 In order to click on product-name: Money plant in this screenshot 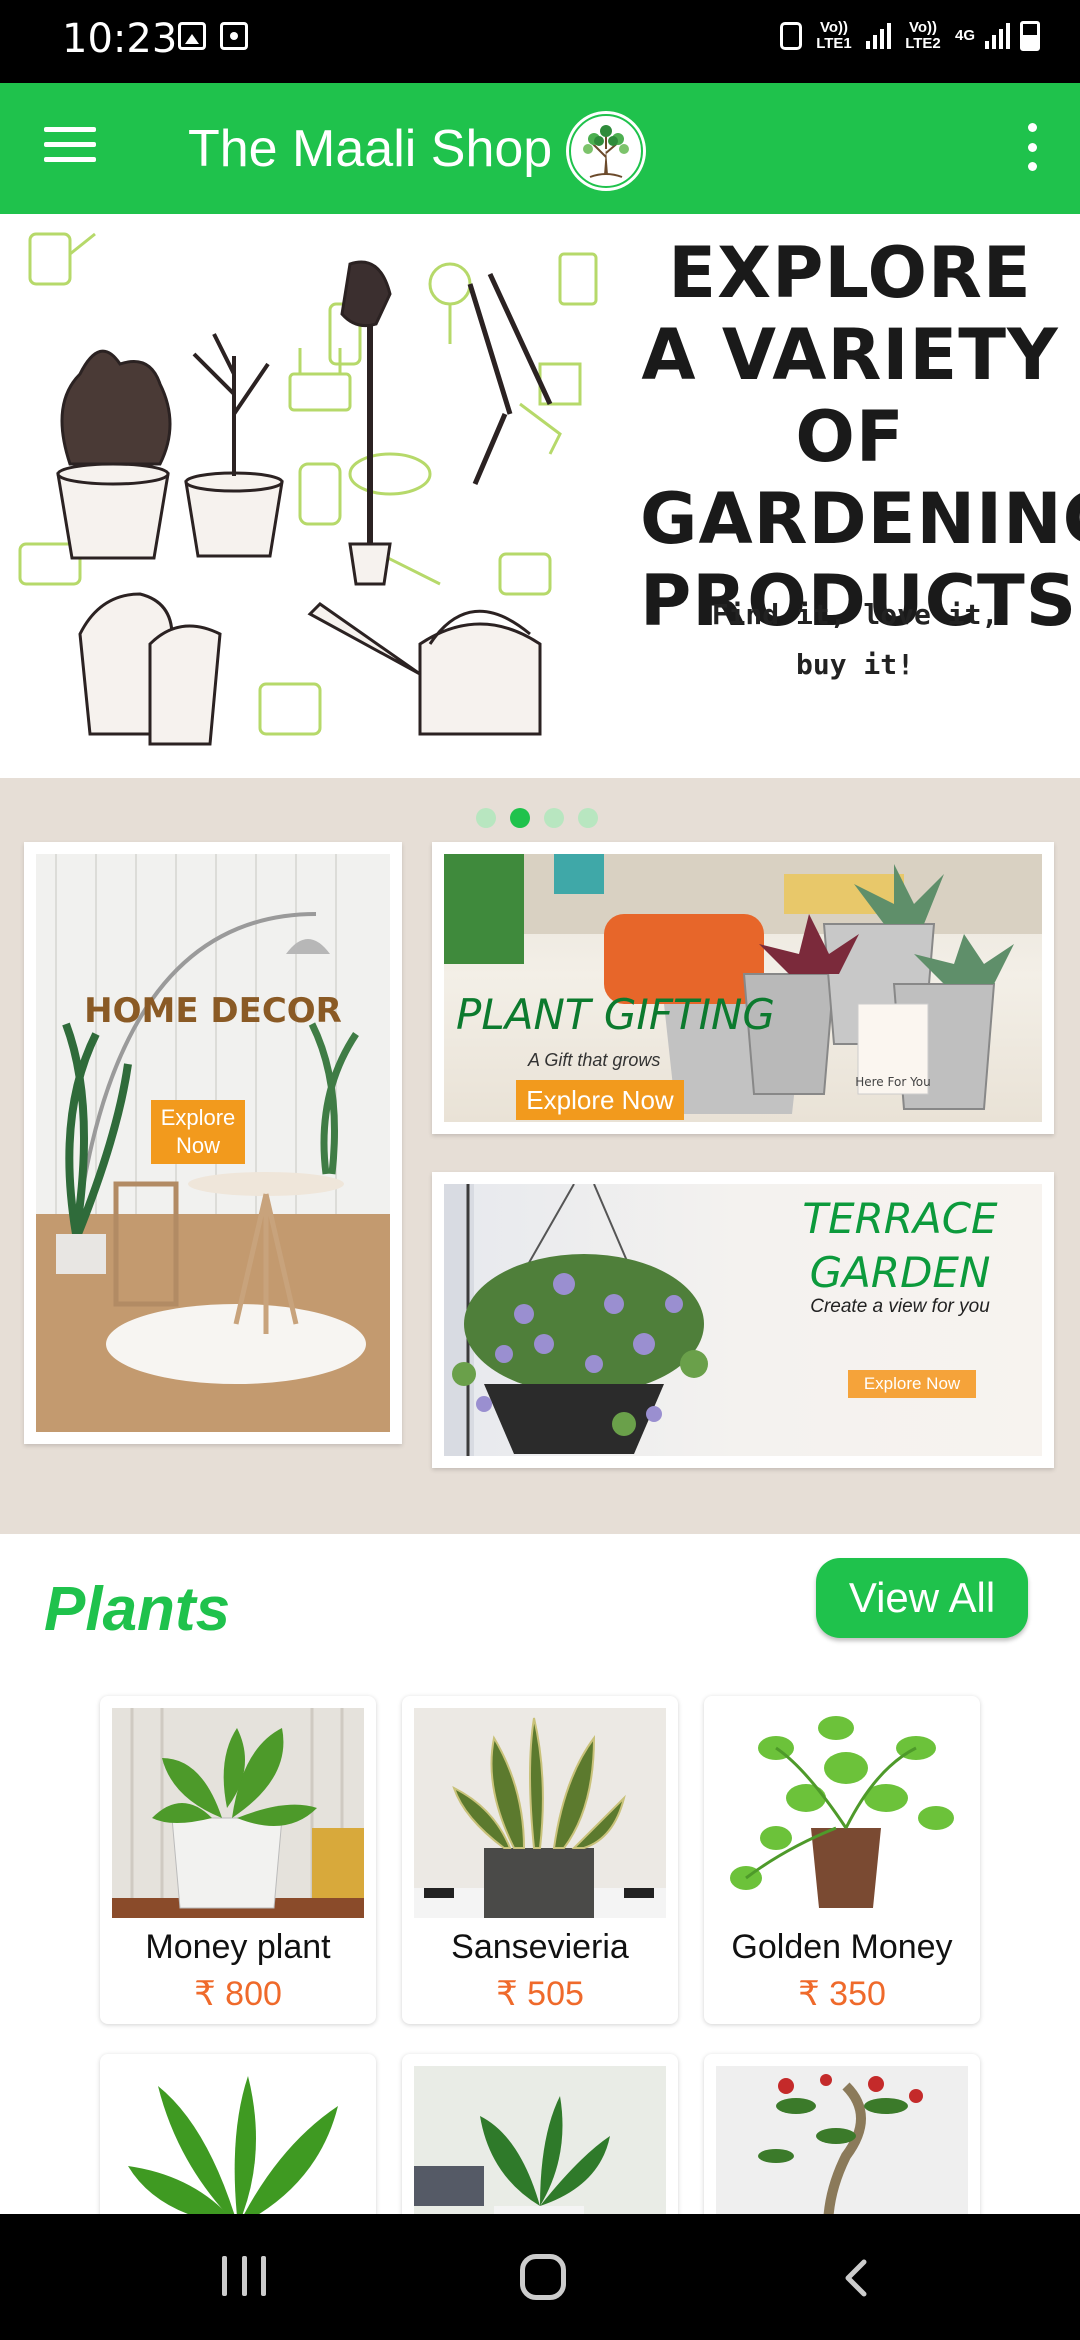, I will do `click(238, 1947)`.